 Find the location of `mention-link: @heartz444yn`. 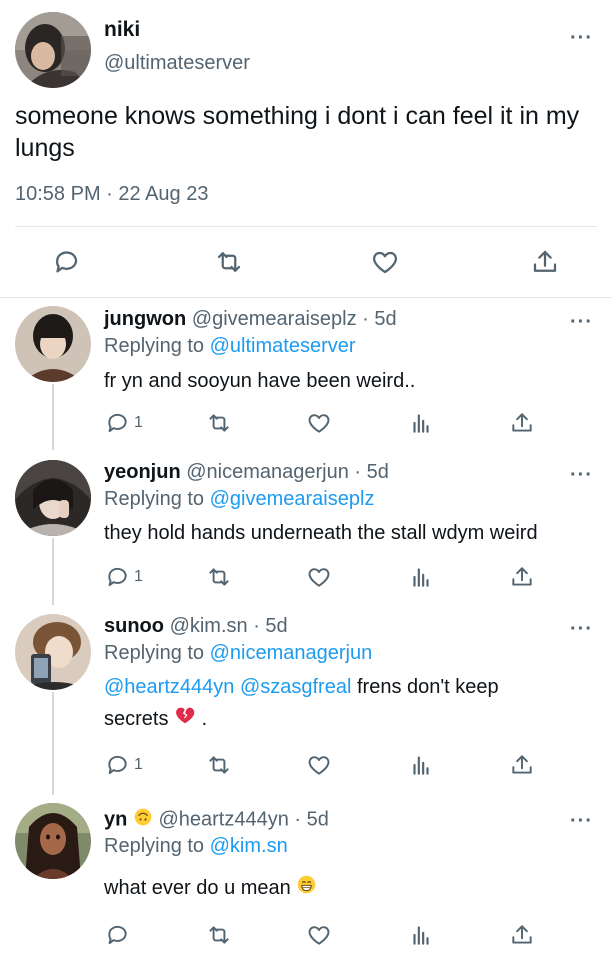

mention-link: @heartz444yn is located at coordinates (169, 687).